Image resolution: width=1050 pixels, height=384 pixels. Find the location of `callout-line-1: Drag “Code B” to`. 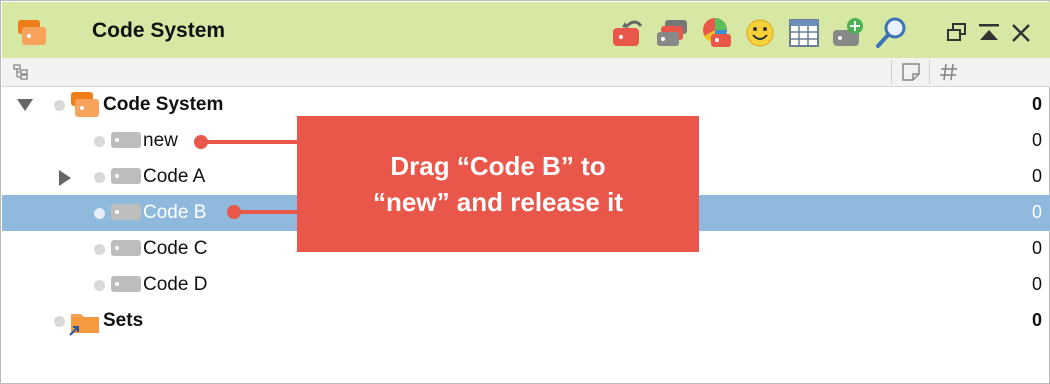

callout-line-1: Drag “Code B” to is located at coordinates (498, 166).